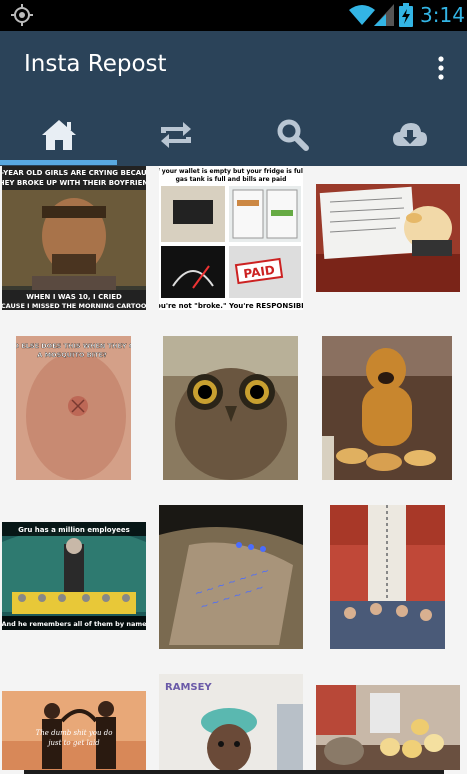 This screenshot has height=774, width=467. I want to click on svg-text:10-YEAR OLD GIRLS ARE CRYING B: 10-YEAR OLD GIRLS ARE CRYING BECAUSE, so click(74, 173).